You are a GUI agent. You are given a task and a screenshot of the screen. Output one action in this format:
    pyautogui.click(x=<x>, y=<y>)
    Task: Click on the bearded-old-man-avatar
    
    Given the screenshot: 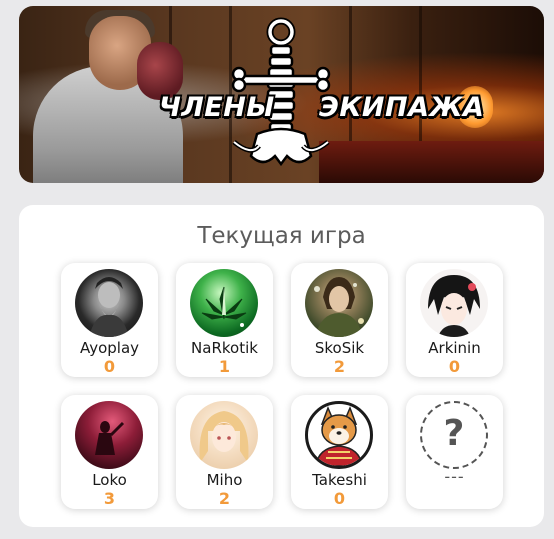 What is the action you would take?
    pyautogui.click(x=109, y=303)
    